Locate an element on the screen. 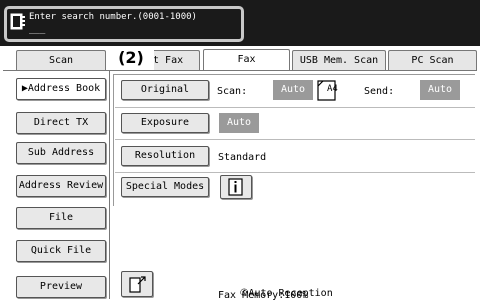 The image size is (480, 301). tab-fax: Fax is located at coordinates (246, 60).